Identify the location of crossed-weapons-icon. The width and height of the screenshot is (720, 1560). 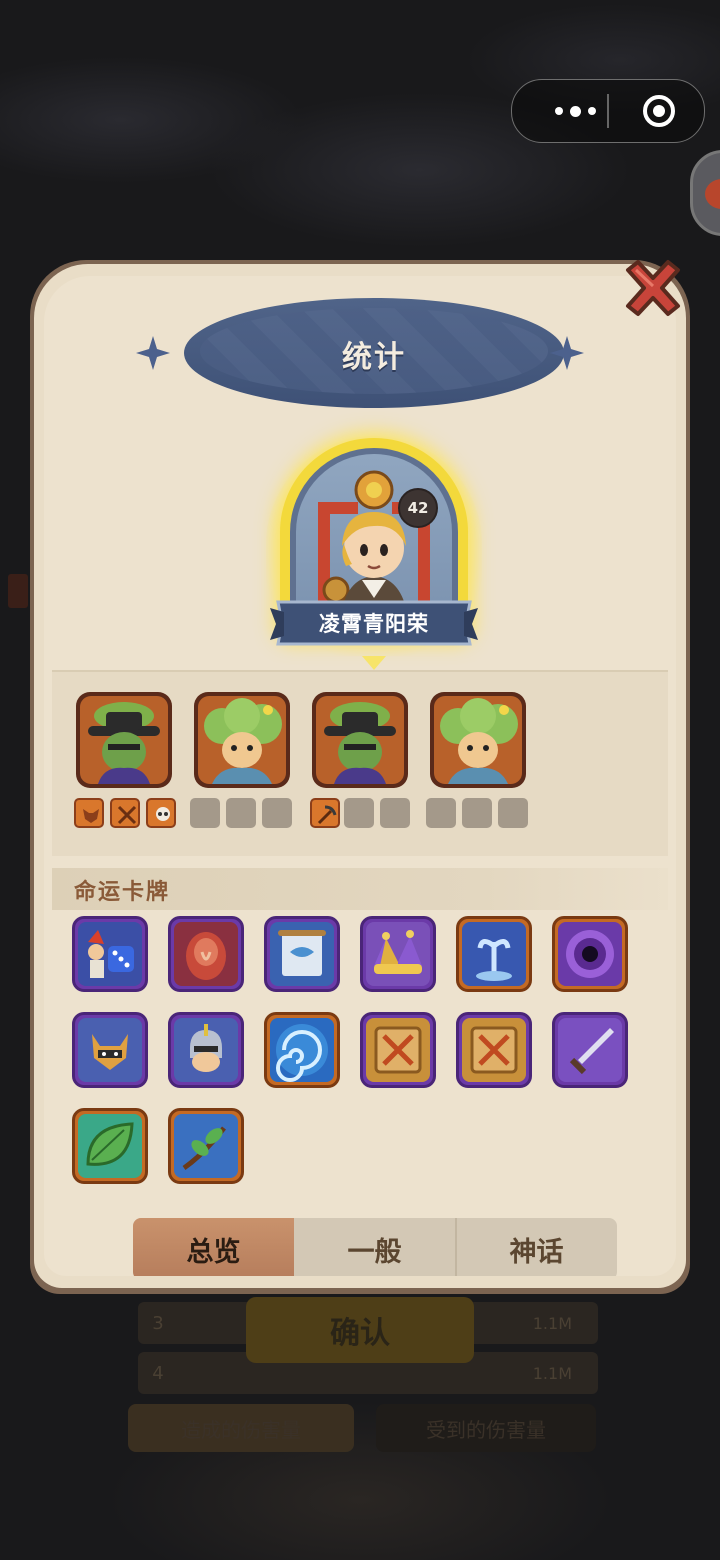
(127, 815).